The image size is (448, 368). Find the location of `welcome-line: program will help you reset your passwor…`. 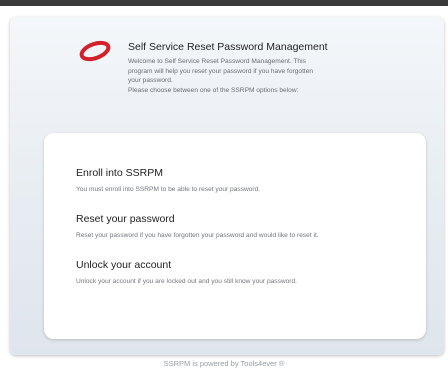

welcome-line: program will help you reset your passwor… is located at coordinates (221, 71).